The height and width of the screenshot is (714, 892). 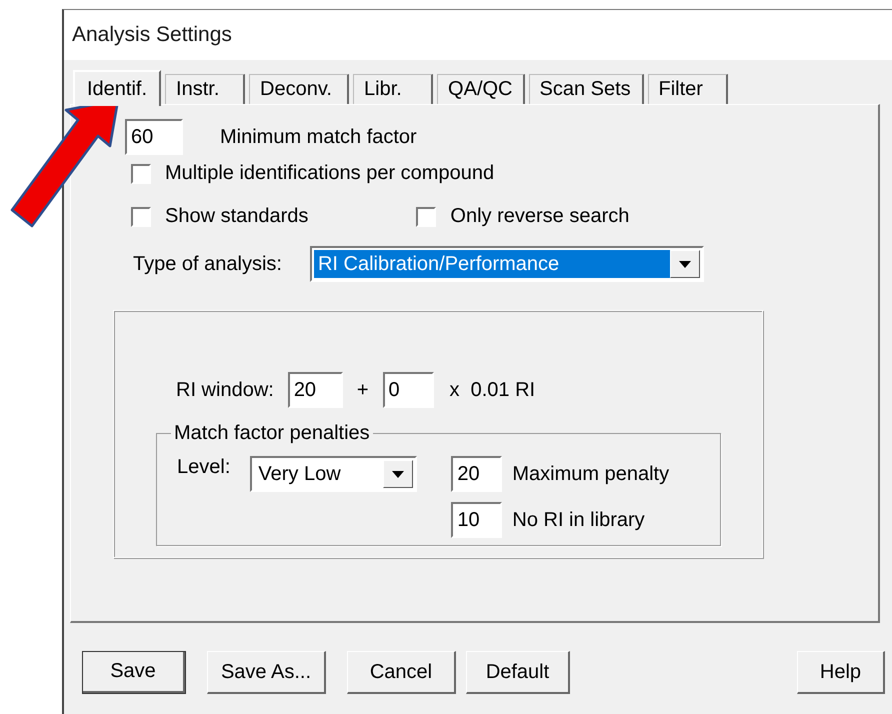 What do you see at coordinates (393, 89) in the screenshot?
I see `tab: Libr.` at bounding box center [393, 89].